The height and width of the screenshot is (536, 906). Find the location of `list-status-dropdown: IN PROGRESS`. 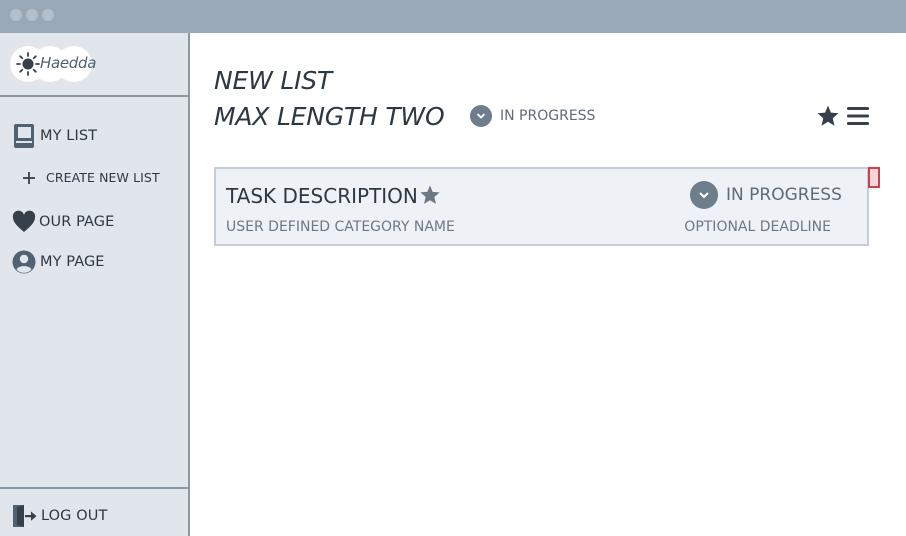

list-status-dropdown: IN PROGRESS is located at coordinates (532, 116).